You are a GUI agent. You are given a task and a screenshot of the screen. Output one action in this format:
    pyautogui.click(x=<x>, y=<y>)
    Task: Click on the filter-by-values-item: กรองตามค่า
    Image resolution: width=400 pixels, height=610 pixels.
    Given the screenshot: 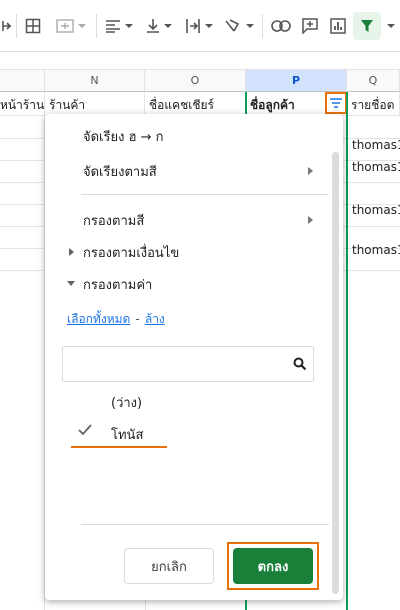 What is the action you would take?
    pyautogui.click(x=117, y=284)
    